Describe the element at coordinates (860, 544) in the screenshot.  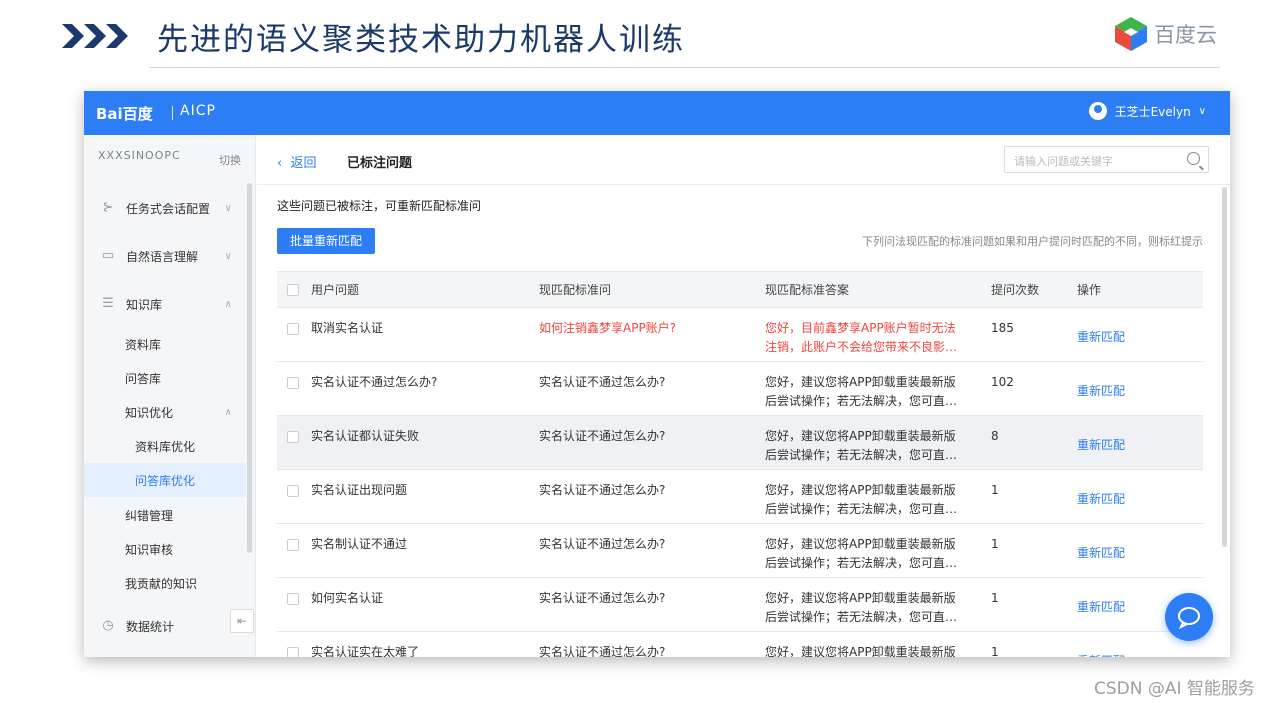
I see `answer-line-1: 您好，建议您将APP卸载重装最新版` at that location.